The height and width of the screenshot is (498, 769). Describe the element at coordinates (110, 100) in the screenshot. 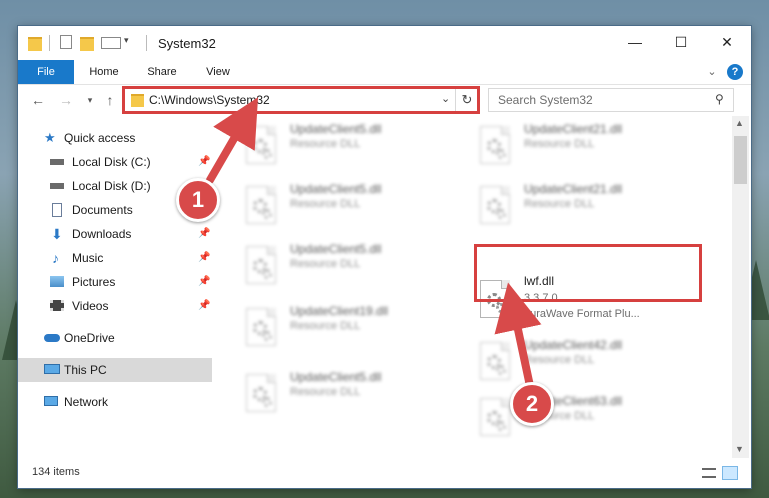

I see `up-arrow-icon: ↑` at that location.